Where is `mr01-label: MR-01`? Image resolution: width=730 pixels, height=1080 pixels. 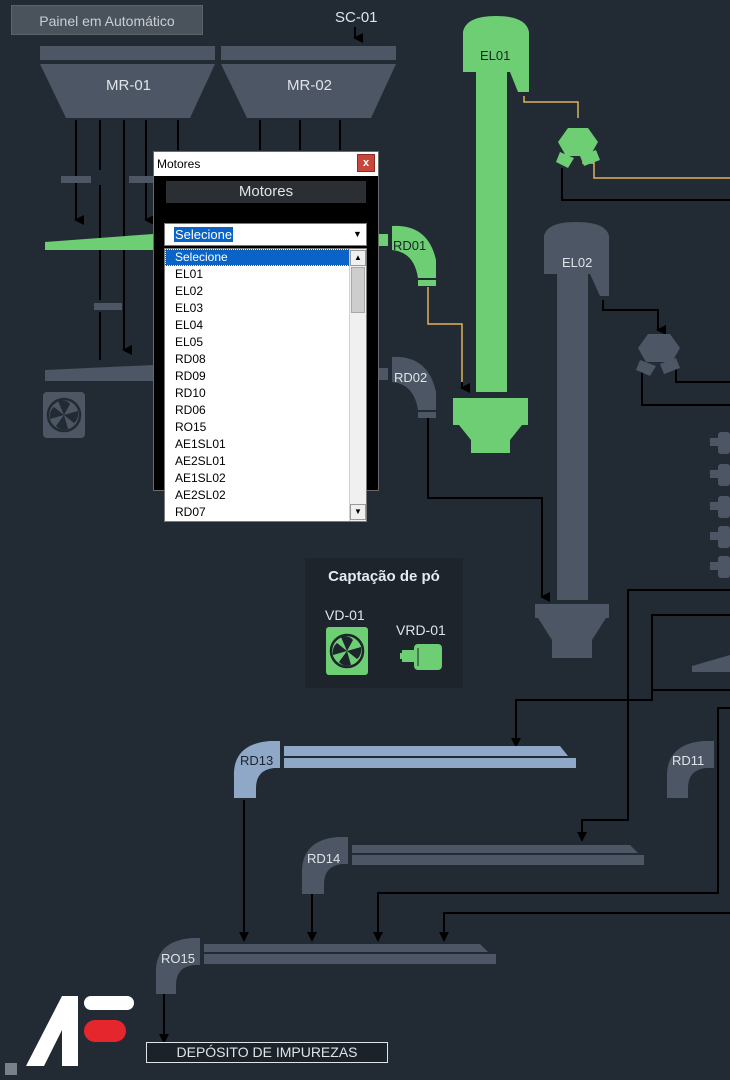 mr01-label: MR-01 is located at coordinates (129, 85).